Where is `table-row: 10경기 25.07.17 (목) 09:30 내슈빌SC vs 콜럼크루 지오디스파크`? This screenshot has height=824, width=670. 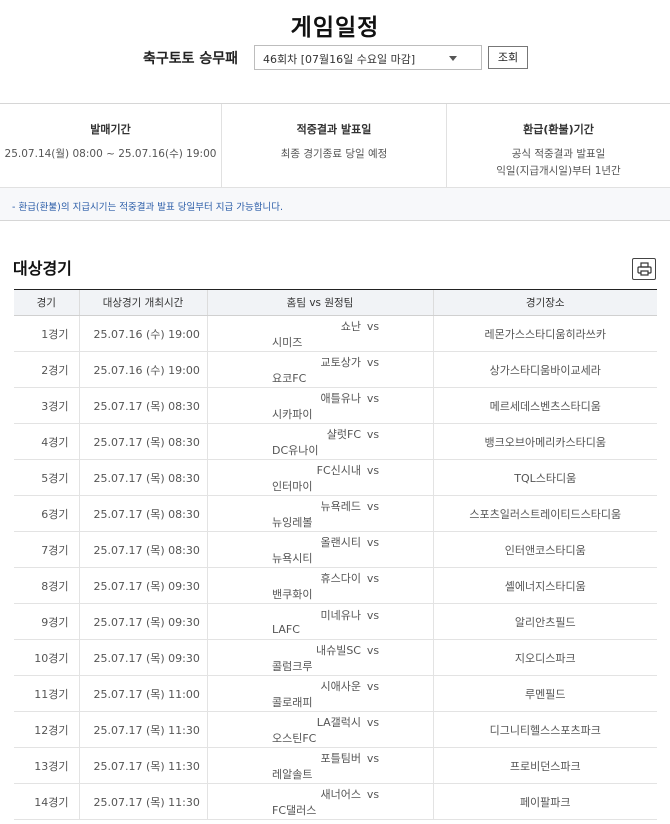 table-row: 10경기 25.07.17 (목) 09:30 내슈빌SC vs 콜럼크루 지오디스파크 is located at coordinates (335, 657).